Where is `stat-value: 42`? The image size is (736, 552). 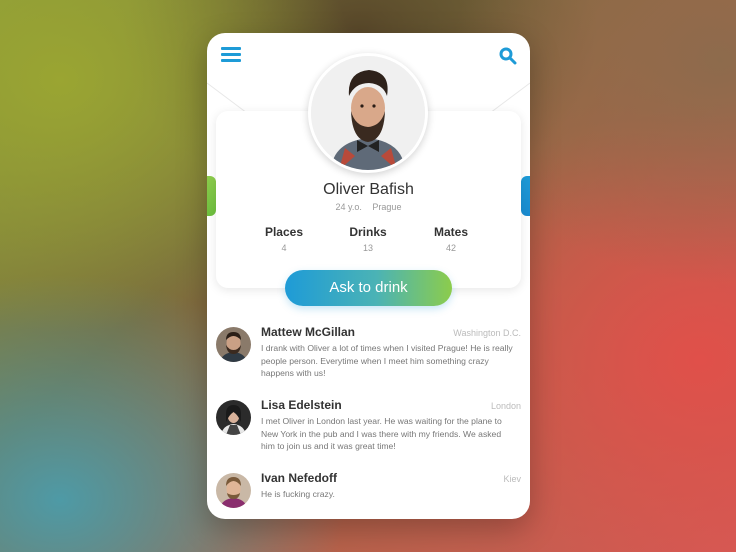
stat-value: 42 is located at coordinates (450, 248).